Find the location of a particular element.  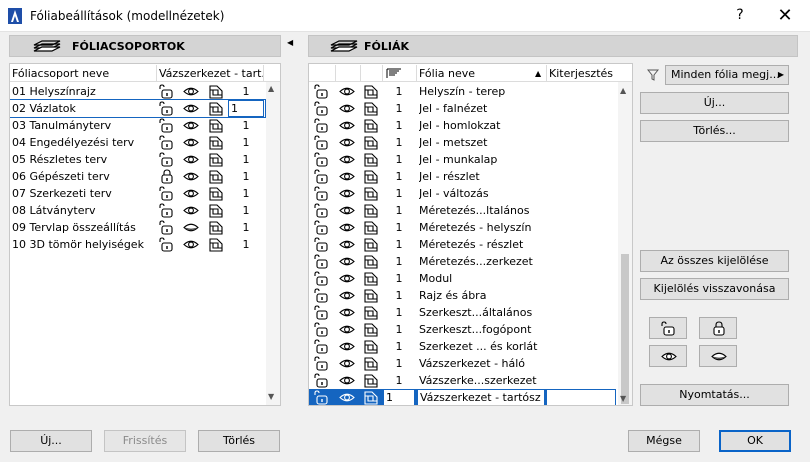

layer-row: 1 Méretezés - részlet is located at coordinates (462, 244).